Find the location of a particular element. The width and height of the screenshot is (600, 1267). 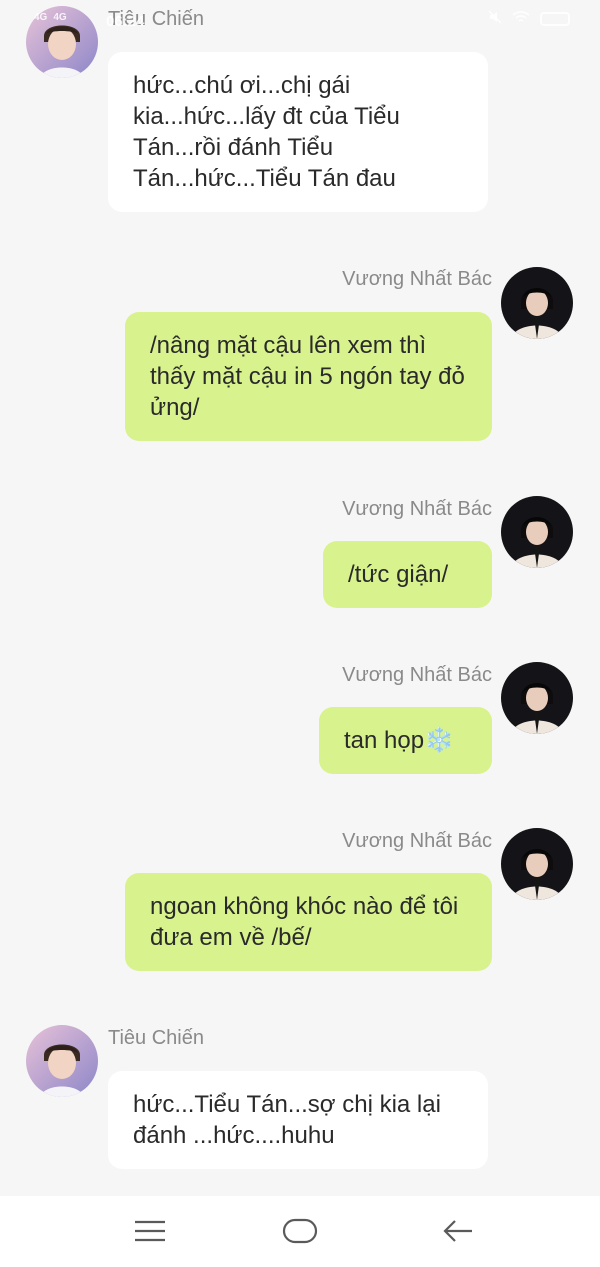

rounded-rectangle-home-icon is located at coordinates (300, 1231).